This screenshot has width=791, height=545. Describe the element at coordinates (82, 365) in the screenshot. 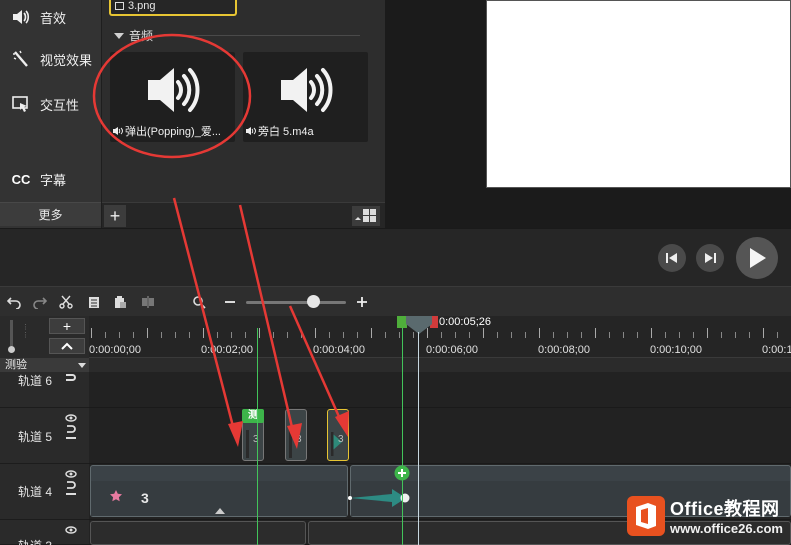

I see `dropdown-arrow-icon` at that location.